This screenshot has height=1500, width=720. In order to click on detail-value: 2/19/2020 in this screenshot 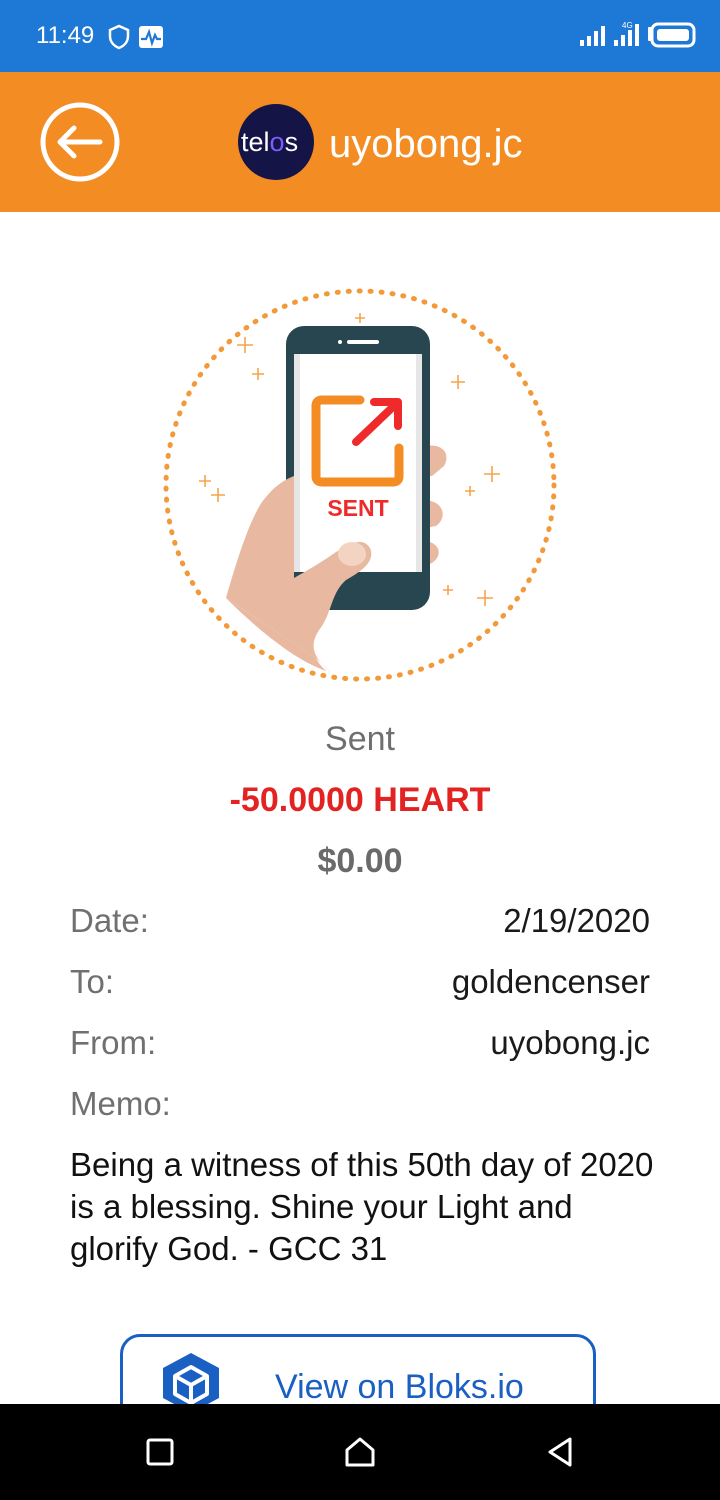, I will do `click(576, 920)`.